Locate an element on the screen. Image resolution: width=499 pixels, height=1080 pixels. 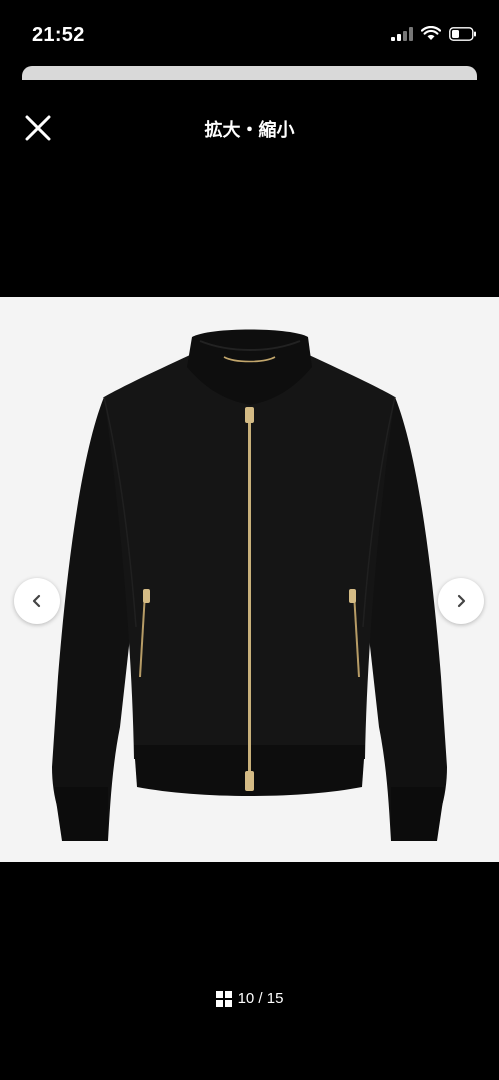
sheet-handle is located at coordinates (249, 73).